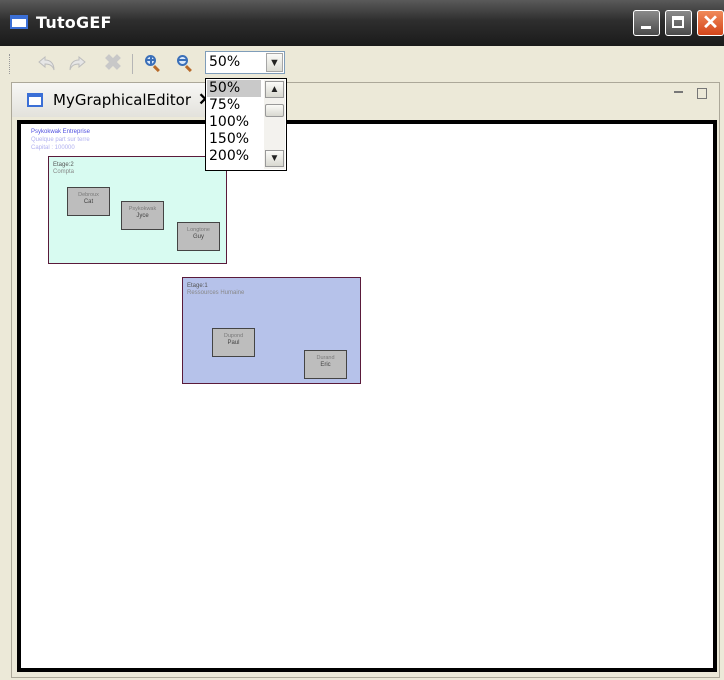  I want to click on employe-prenom: Jyce, so click(142, 216).